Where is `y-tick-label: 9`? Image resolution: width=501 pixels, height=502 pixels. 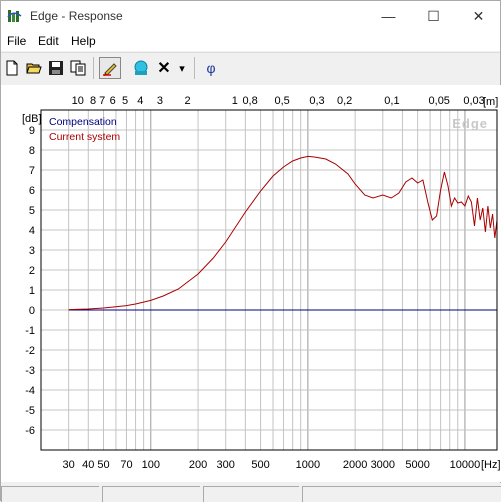
y-tick-label: 9 is located at coordinates (32, 131).